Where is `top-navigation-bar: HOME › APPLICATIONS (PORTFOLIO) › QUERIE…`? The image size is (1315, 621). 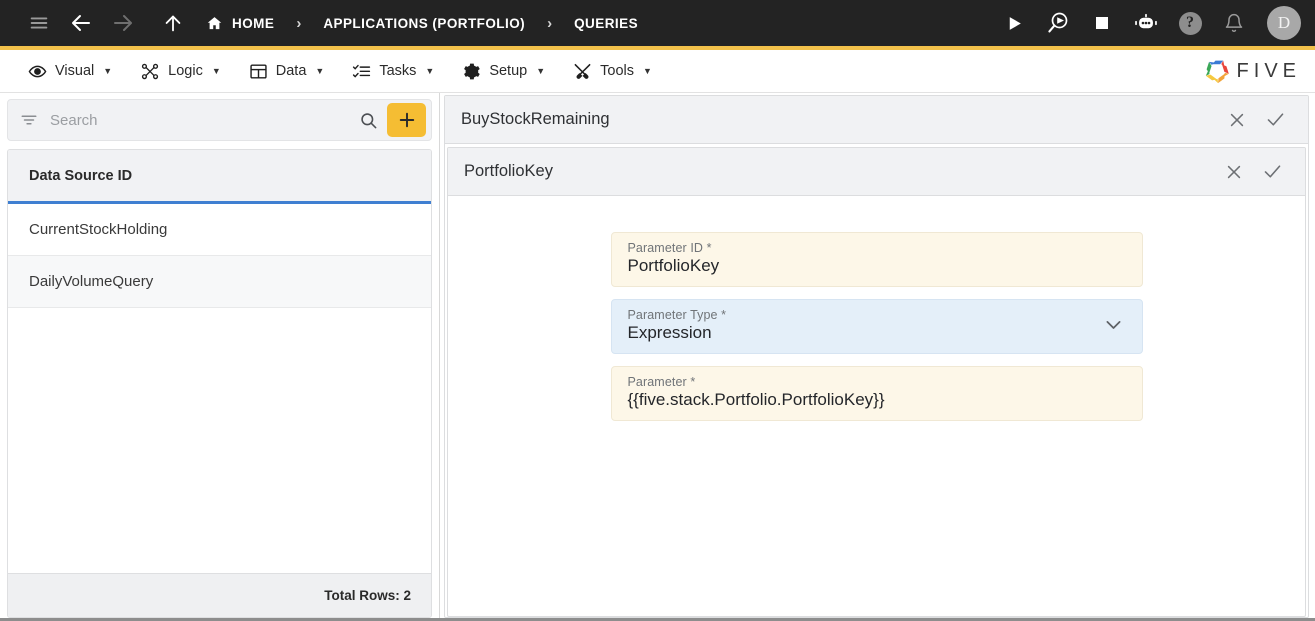
top-navigation-bar: HOME › APPLICATIONS (PORTFOLIO) › QUERIE… is located at coordinates (657, 25).